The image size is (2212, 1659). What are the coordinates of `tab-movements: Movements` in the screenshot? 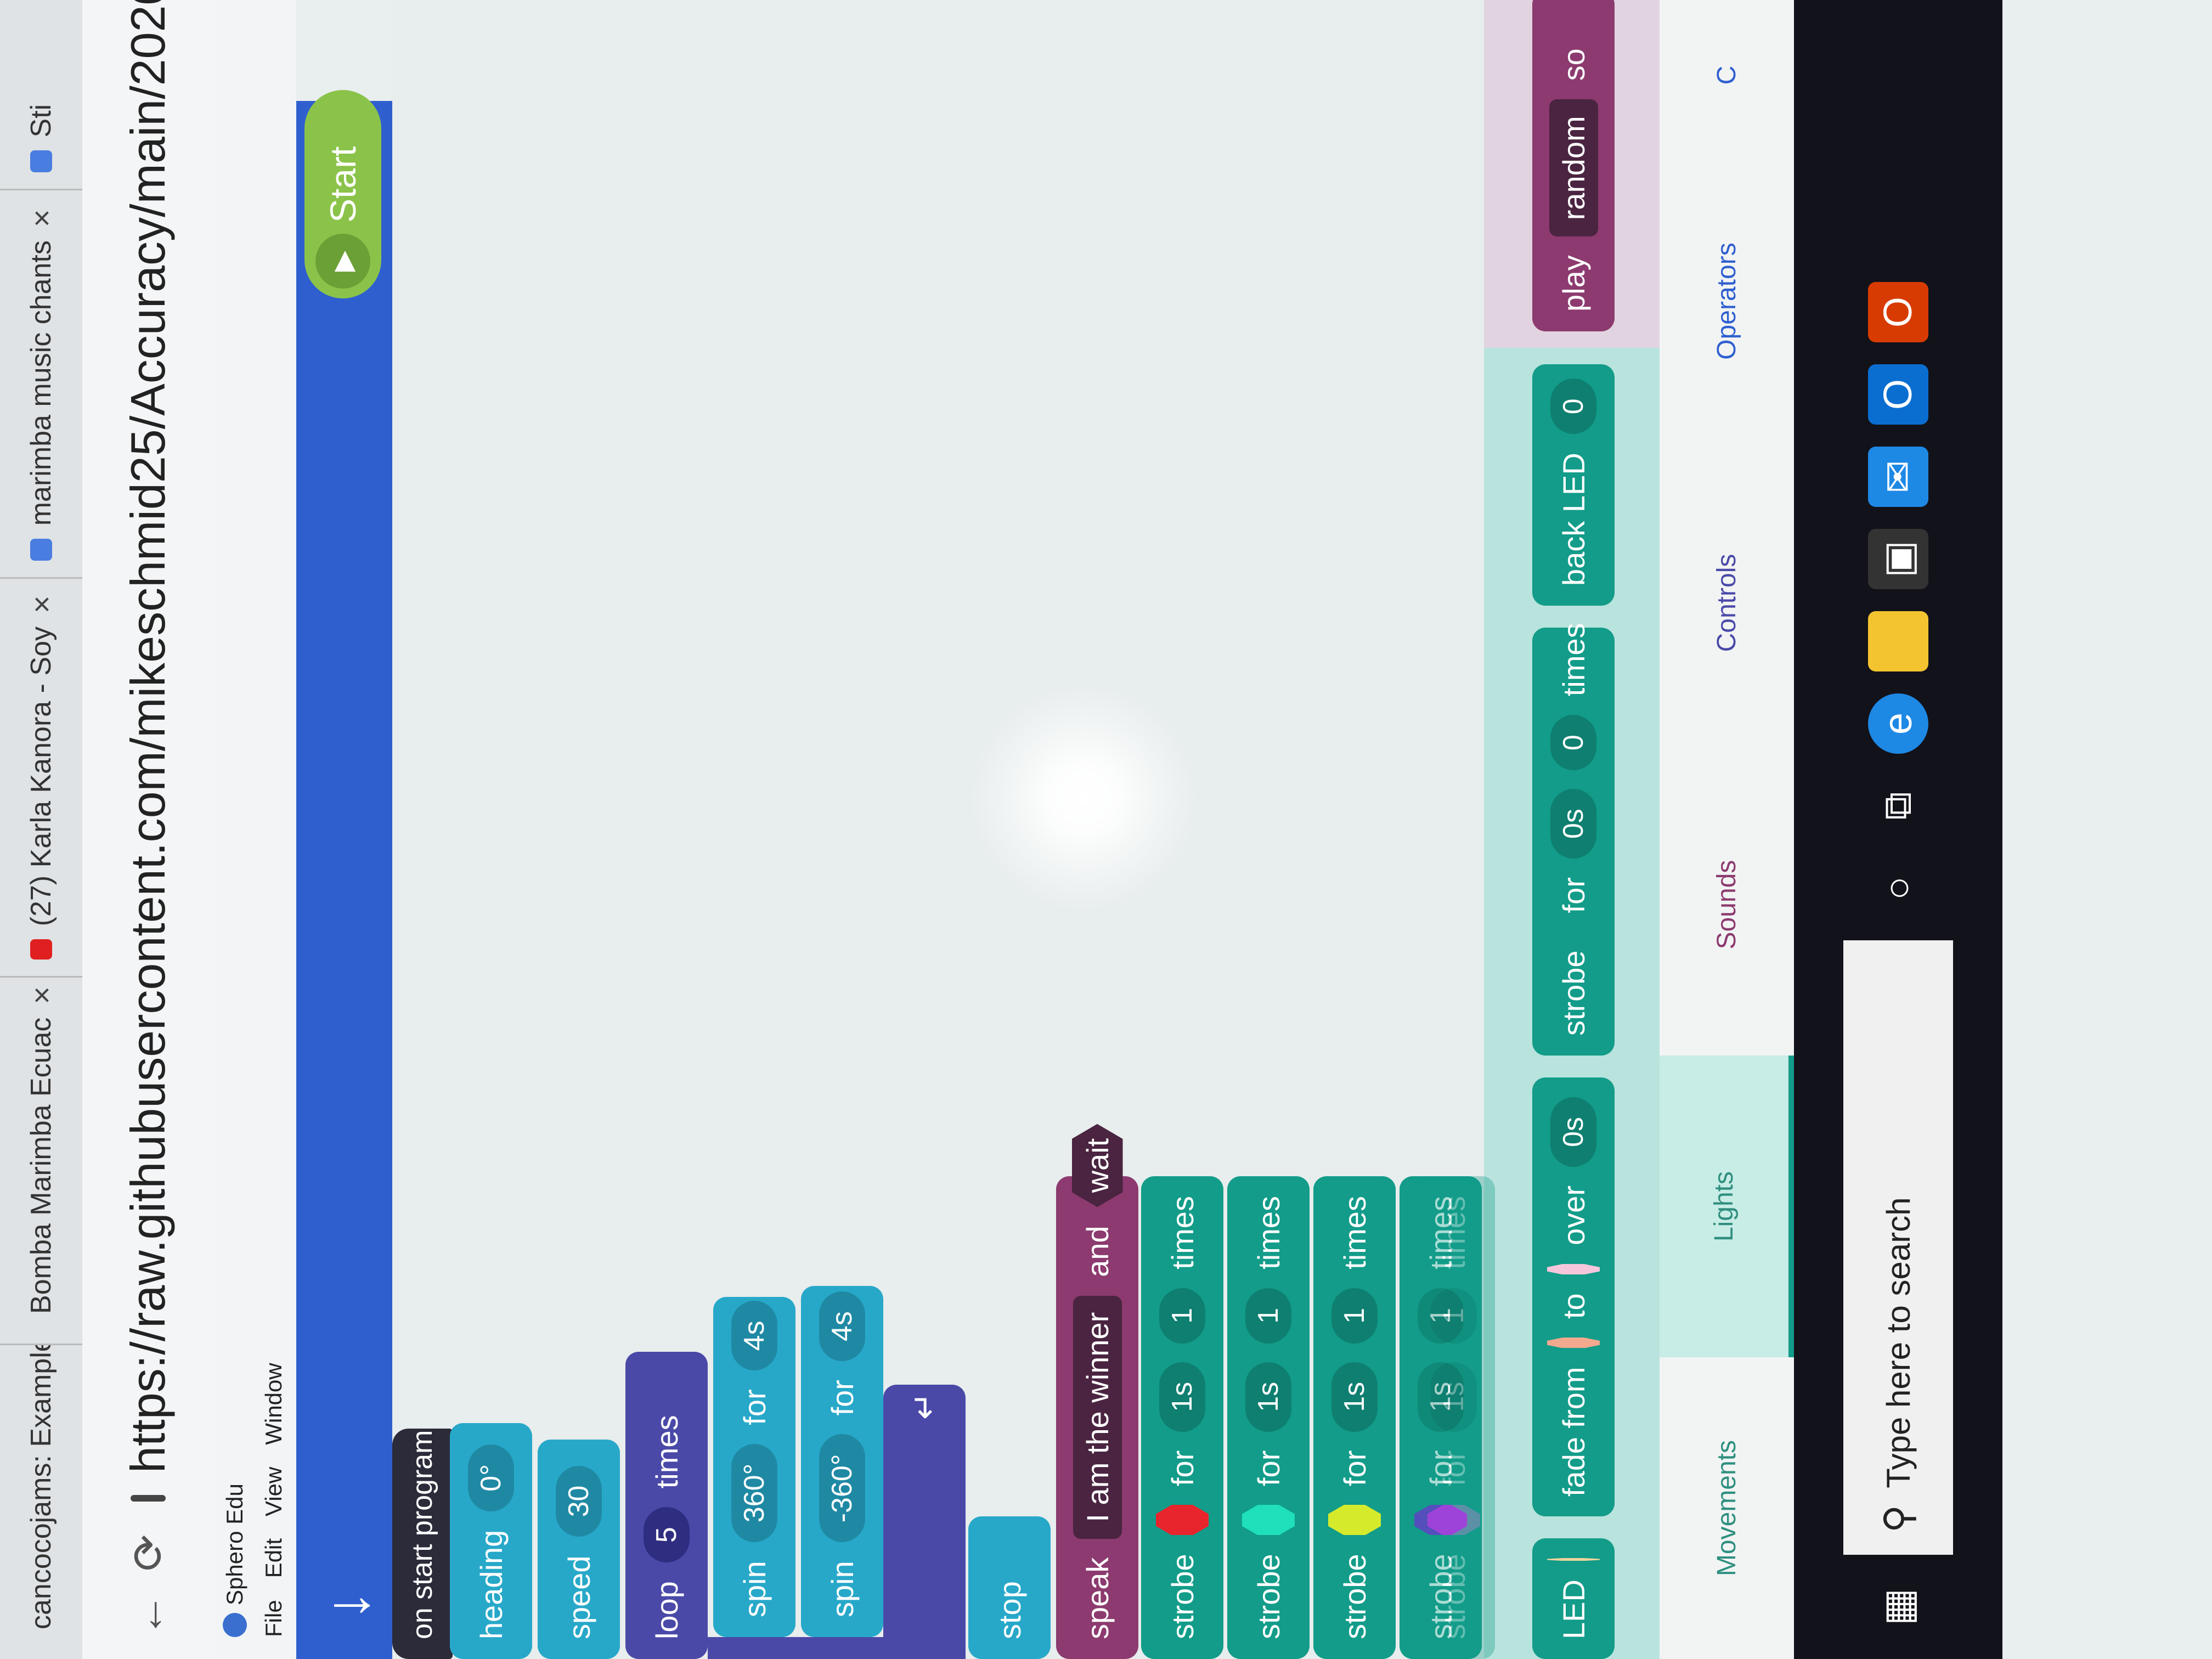 It's located at (1727, 1508).